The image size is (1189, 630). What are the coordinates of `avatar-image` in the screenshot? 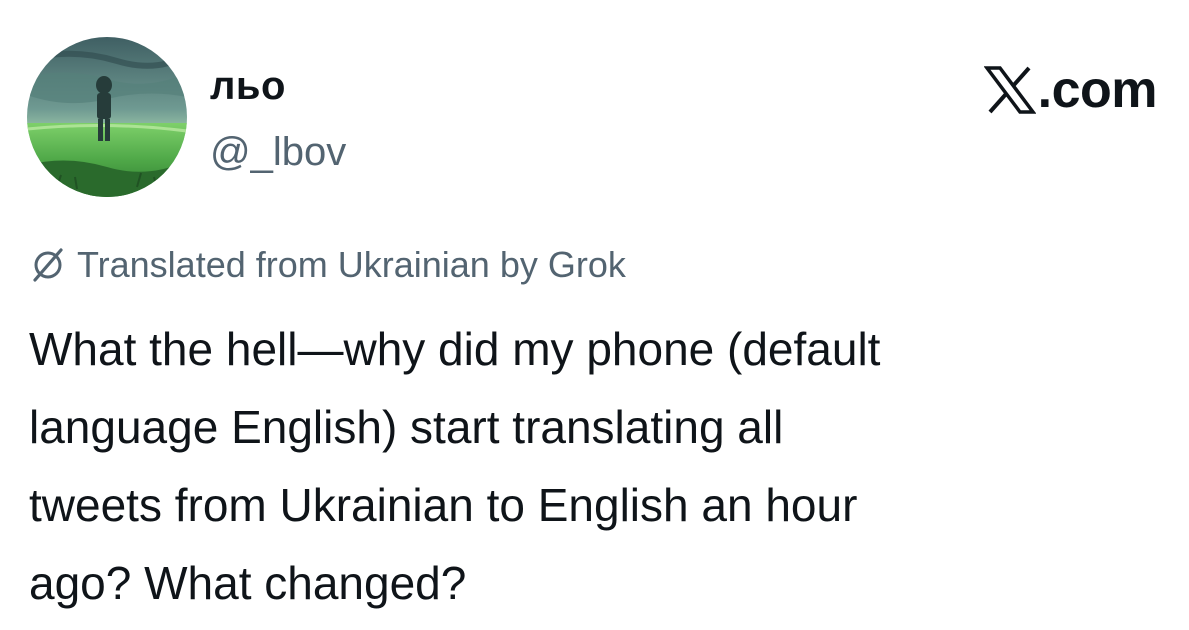 It's located at (107, 117).